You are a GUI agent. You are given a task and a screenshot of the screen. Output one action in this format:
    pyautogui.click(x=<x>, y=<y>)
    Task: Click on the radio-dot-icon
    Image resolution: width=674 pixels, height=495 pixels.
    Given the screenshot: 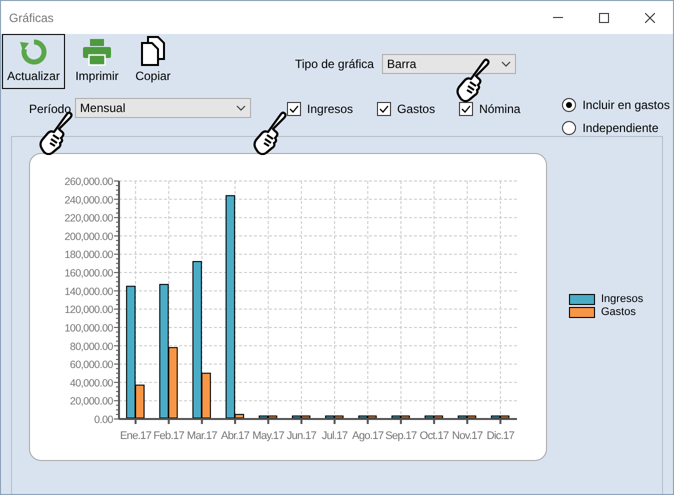 What is the action you would take?
    pyautogui.click(x=569, y=105)
    